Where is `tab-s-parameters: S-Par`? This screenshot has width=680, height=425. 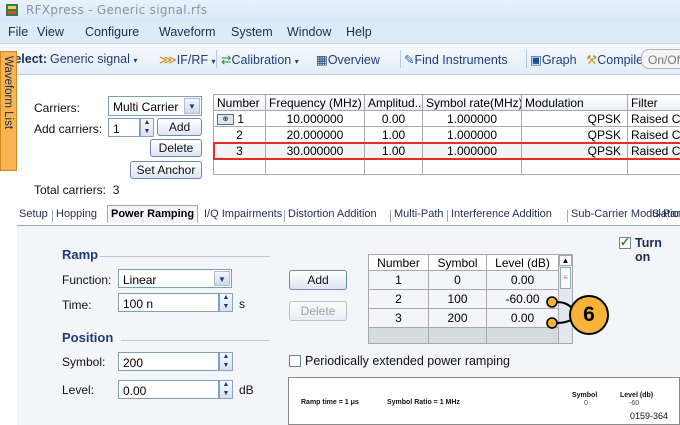 tab-s-parameters: S-Par is located at coordinates (666, 214).